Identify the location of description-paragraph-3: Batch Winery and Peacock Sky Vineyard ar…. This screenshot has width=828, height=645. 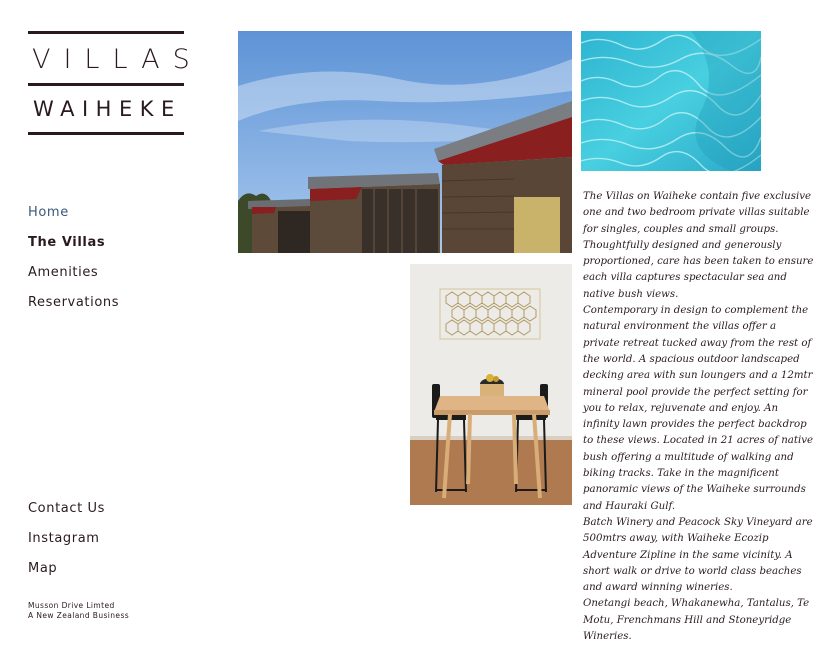
(698, 555).